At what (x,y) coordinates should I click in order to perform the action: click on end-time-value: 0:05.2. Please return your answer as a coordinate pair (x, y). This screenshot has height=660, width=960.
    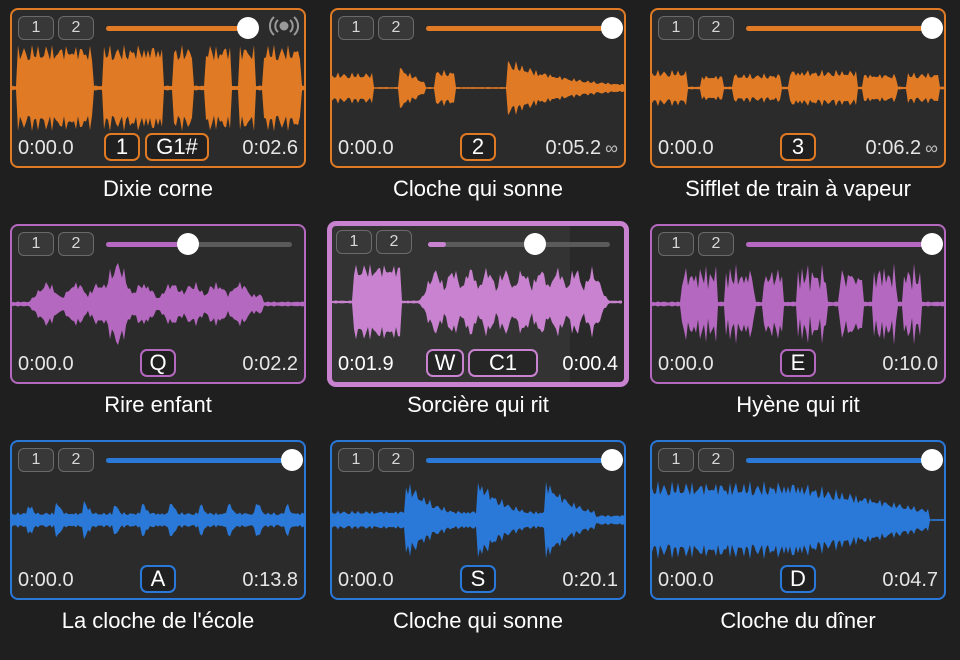
    Looking at the image, I should click on (573, 148).